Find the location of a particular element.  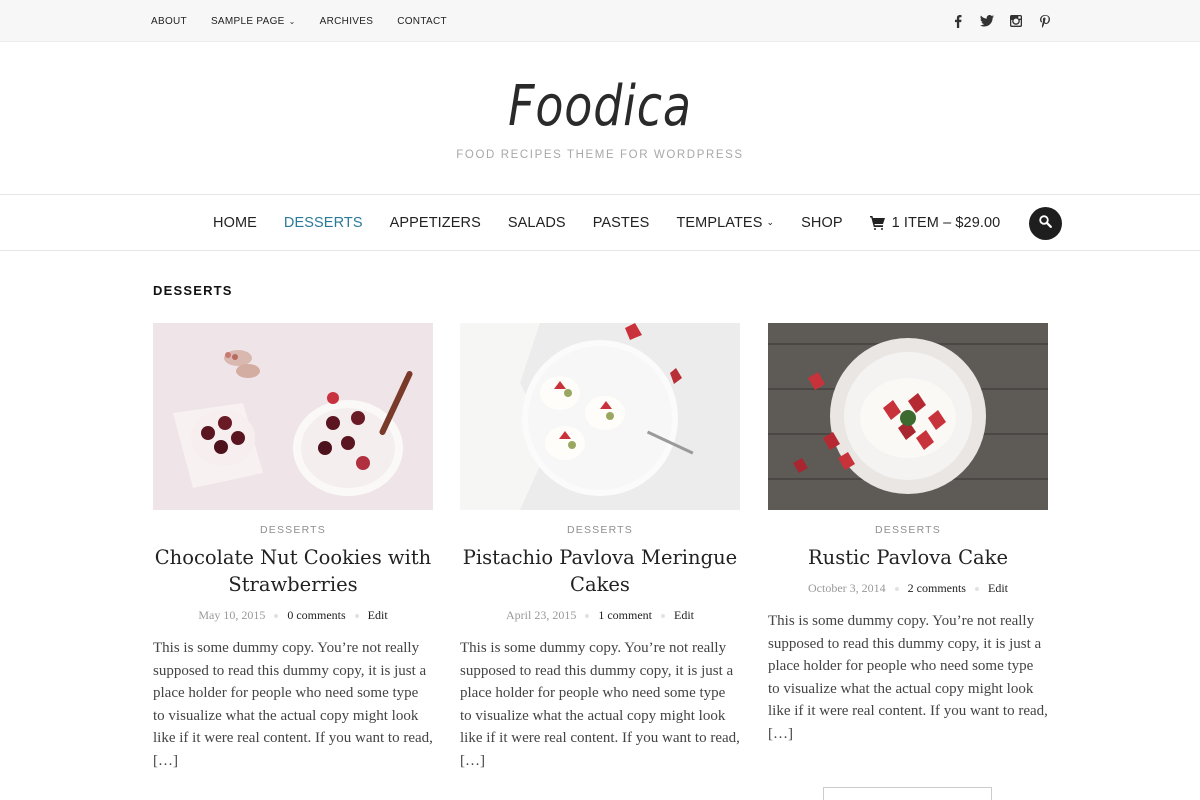

post-title: Pistachio Pavlova Meringue Cakes is located at coordinates (600, 571).